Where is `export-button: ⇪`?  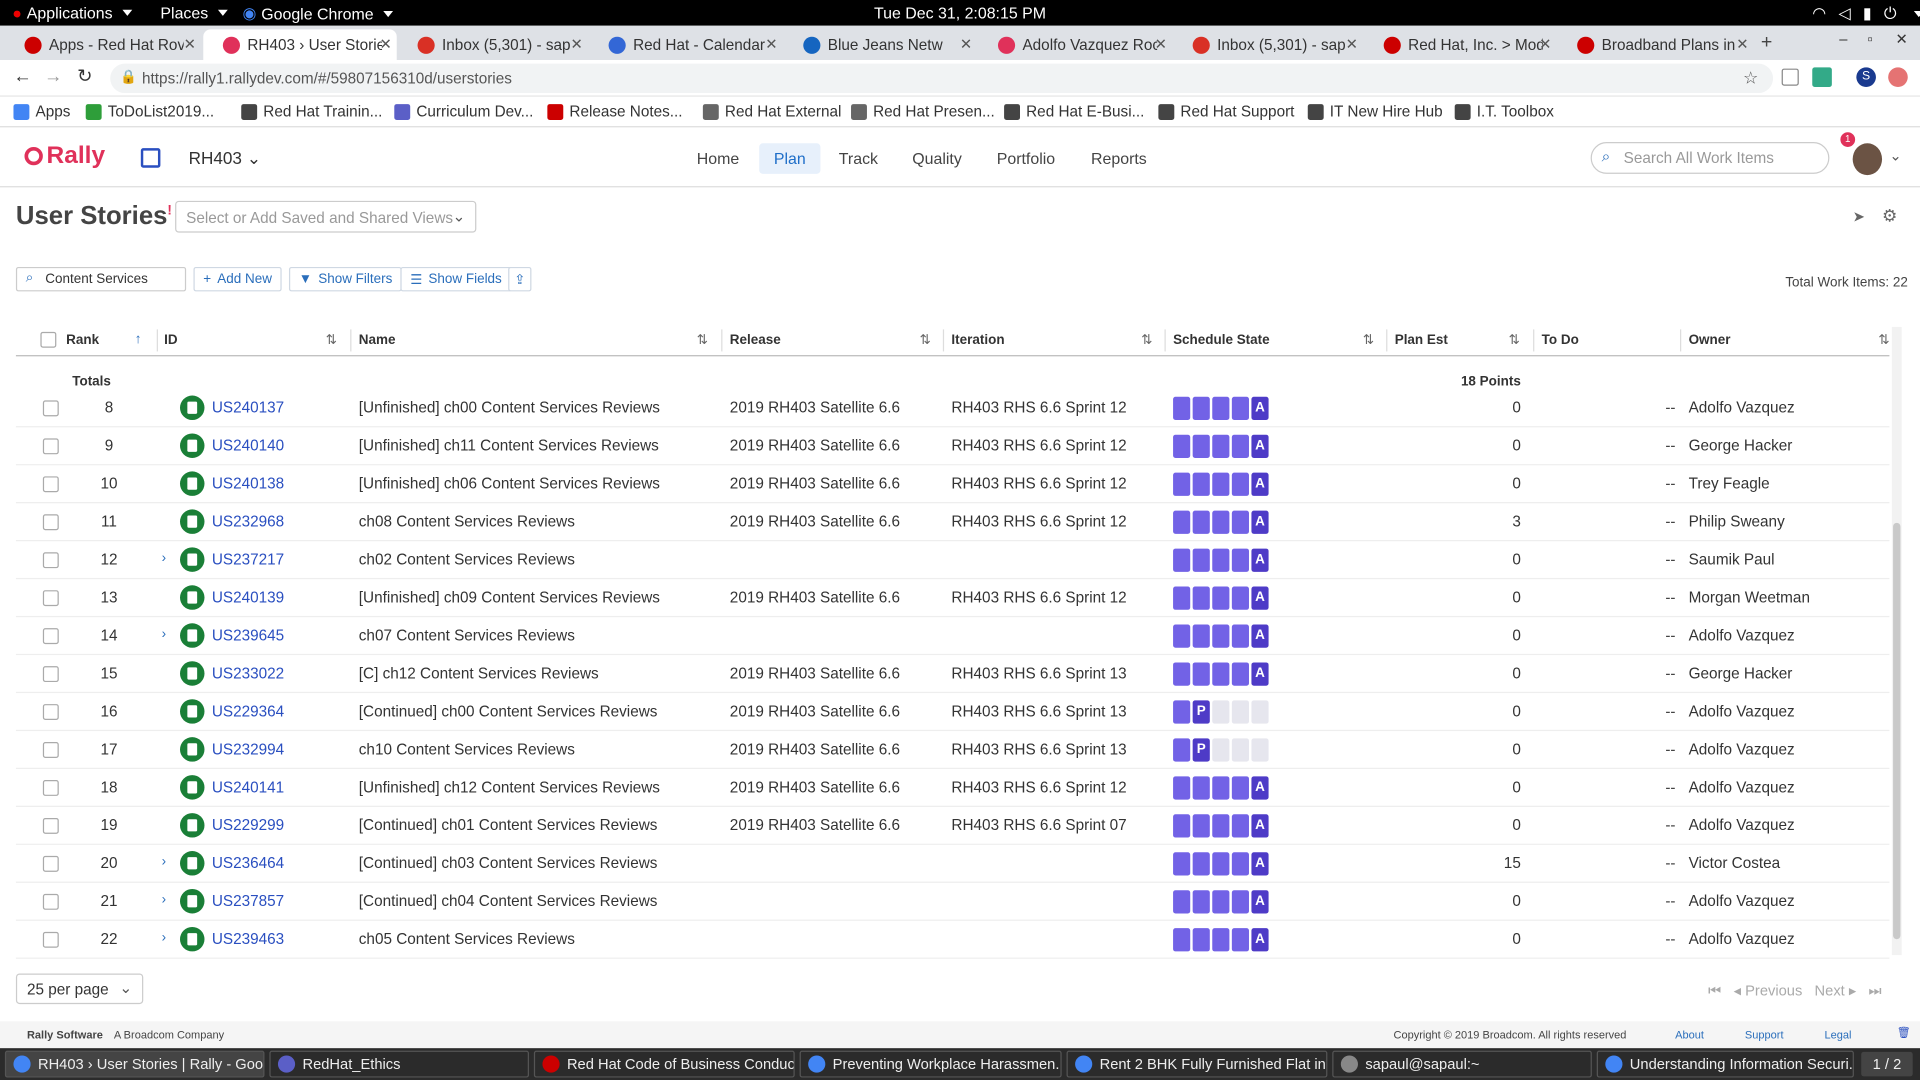 export-button: ⇪ is located at coordinates (520, 279).